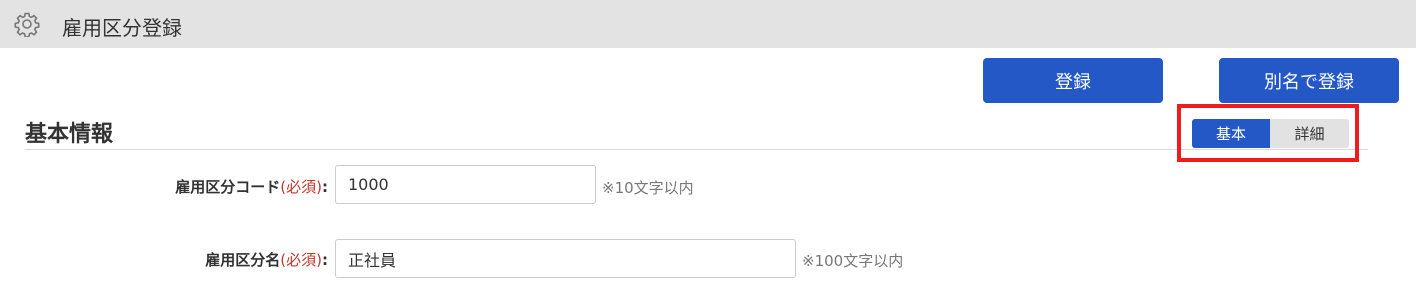 Image resolution: width=1416 pixels, height=301 pixels. I want to click on field-label-text: 雇用区分コード, so click(228, 187).